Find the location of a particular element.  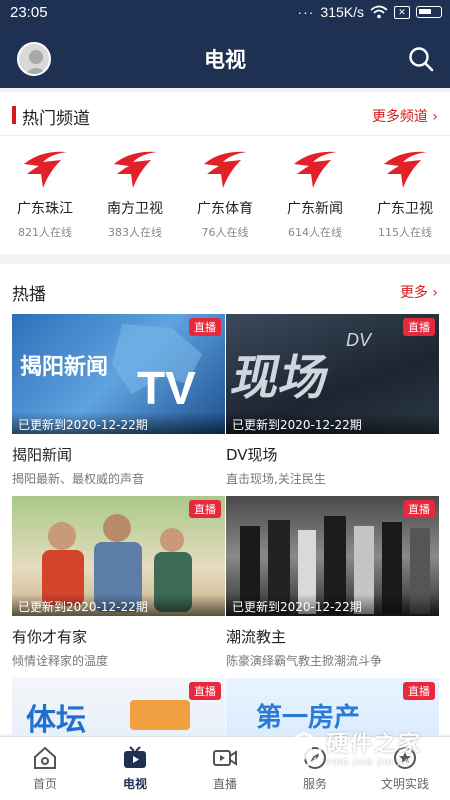

program-title: 揭阳新闻 is located at coordinates (42, 455).